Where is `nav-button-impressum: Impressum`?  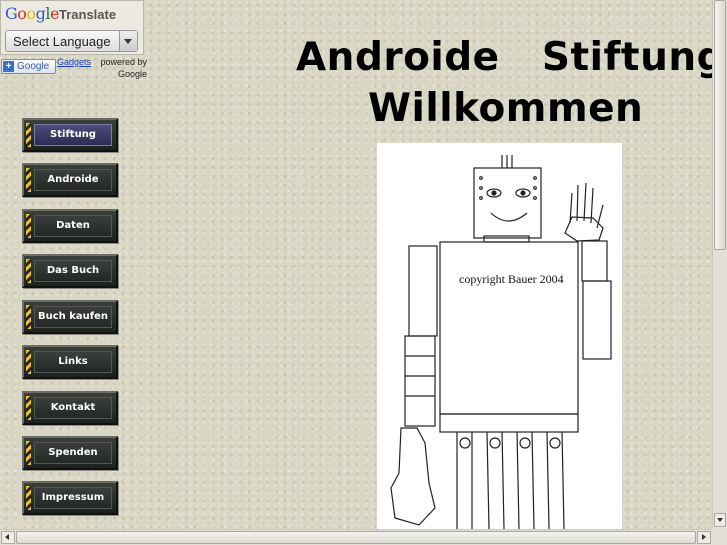
nav-button-impressum: Impressum is located at coordinates (70, 498).